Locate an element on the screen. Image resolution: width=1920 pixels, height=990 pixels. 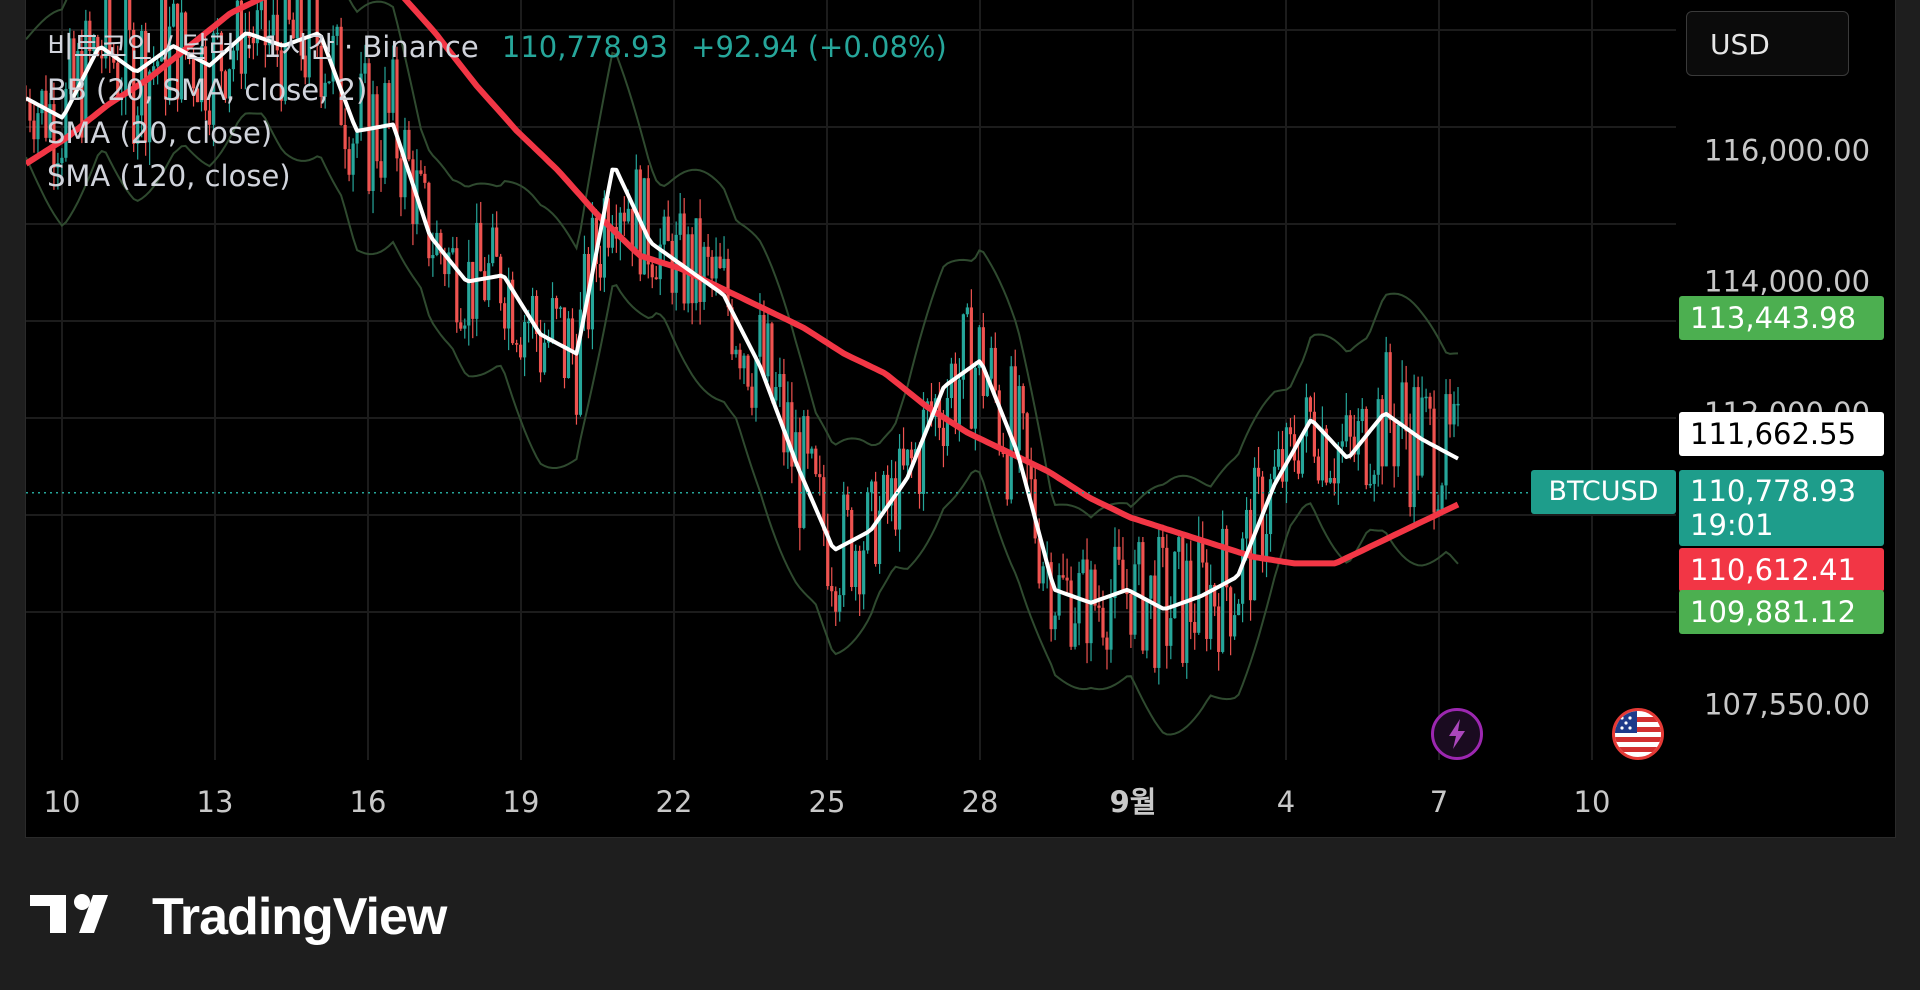
legend-indicator-sma20: SMA (20, close) is located at coordinates (497, 133).